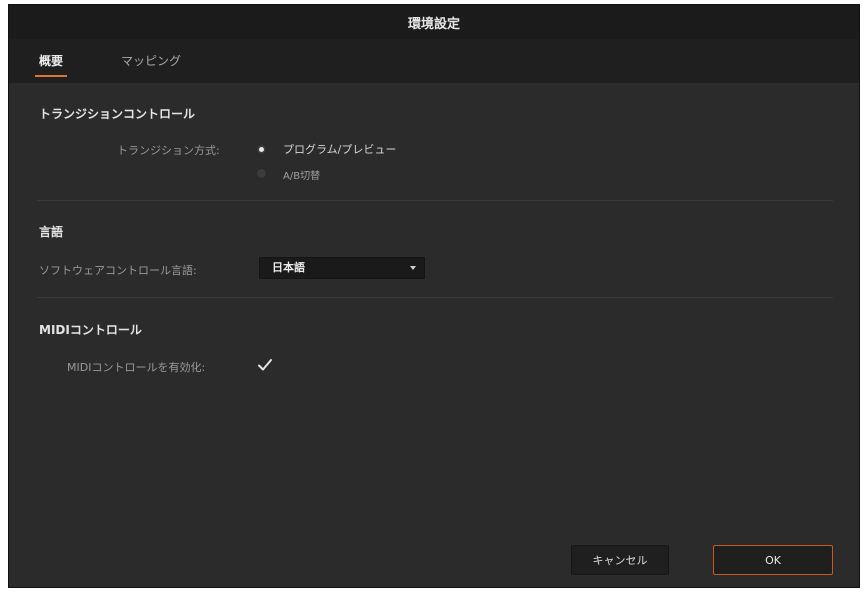 The width and height of the screenshot is (868, 592). I want to click on chevron-down-icon, so click(413, 268).